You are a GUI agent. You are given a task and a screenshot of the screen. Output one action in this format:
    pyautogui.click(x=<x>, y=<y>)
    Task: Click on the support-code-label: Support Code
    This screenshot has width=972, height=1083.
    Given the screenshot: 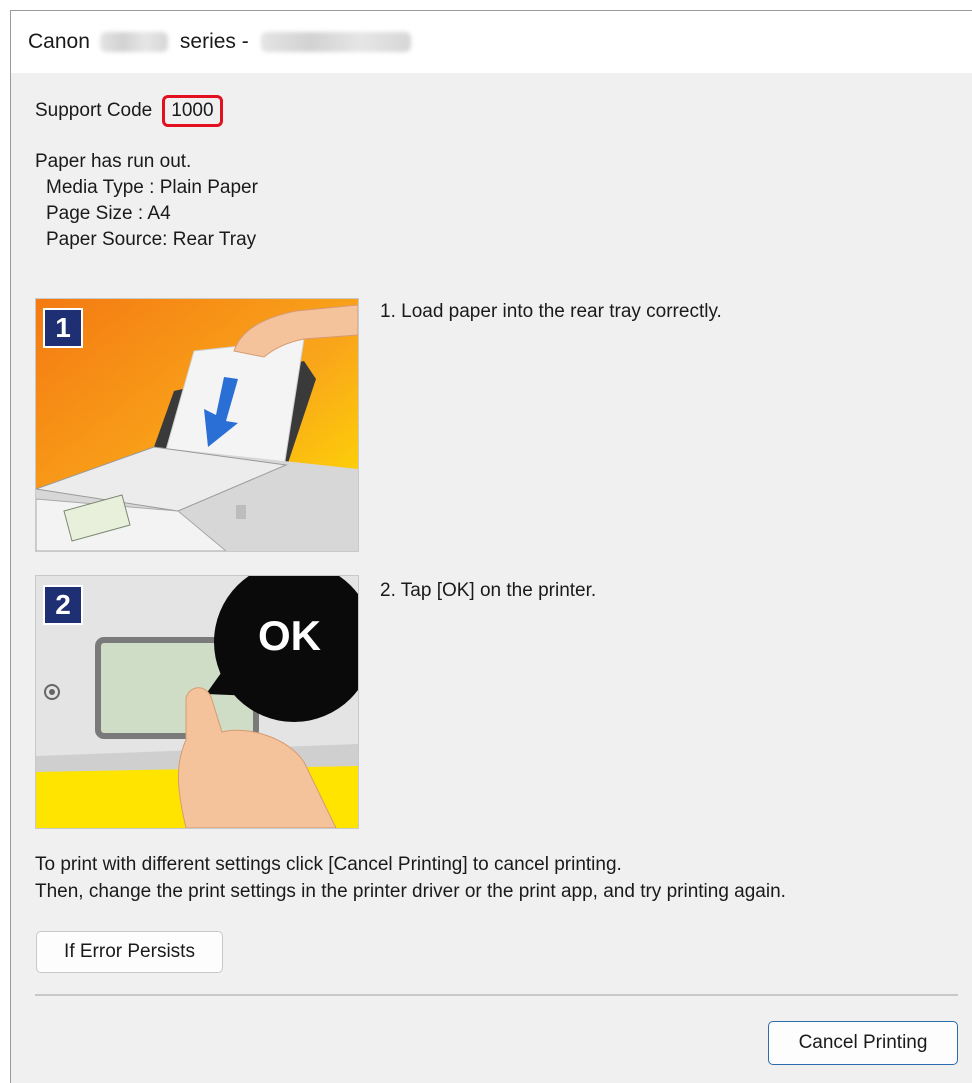 What is the action you would take?
    pyautogui.click(x=94, y=110)
    